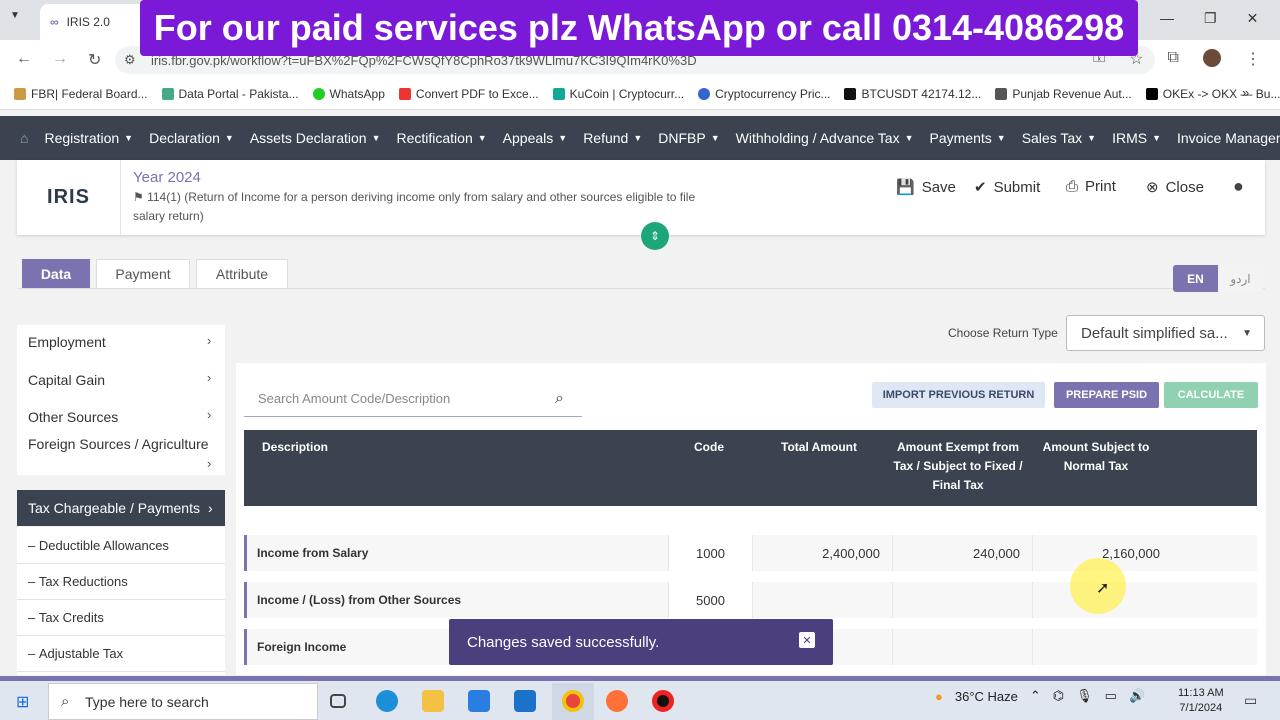 The image size is (1280, 720). I want to click on tab-payment: Payment, so click(143, 274).